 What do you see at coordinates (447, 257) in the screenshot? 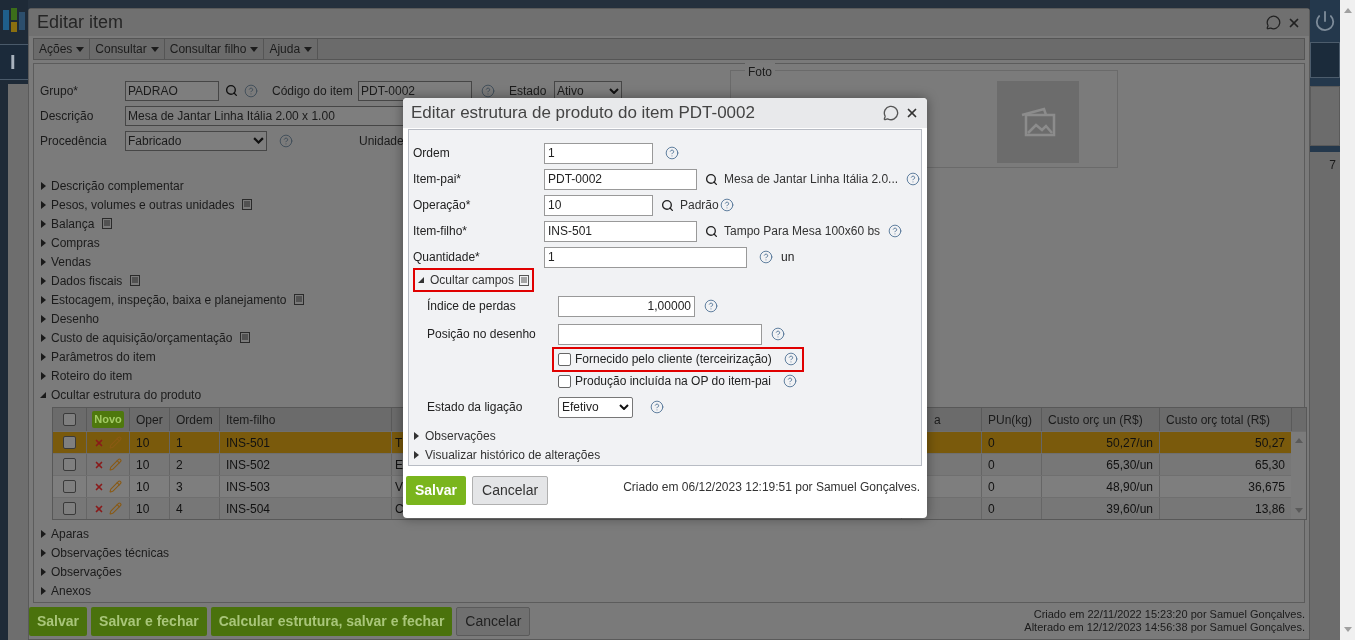
I see `field-label: Quantidade*` at bounding box center [447, 257].